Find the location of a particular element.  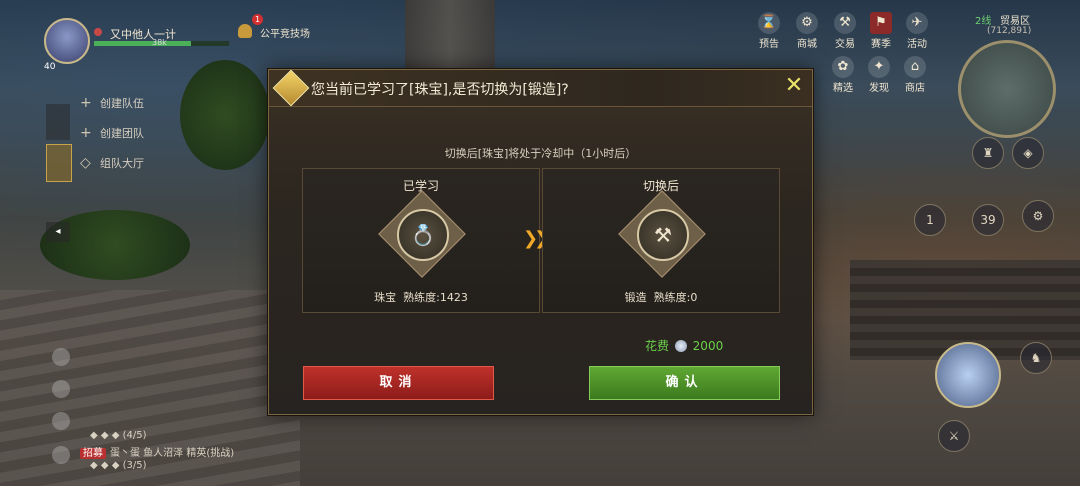

menu-season: ⚑ 赛季 is located at coordinates (881, 31).